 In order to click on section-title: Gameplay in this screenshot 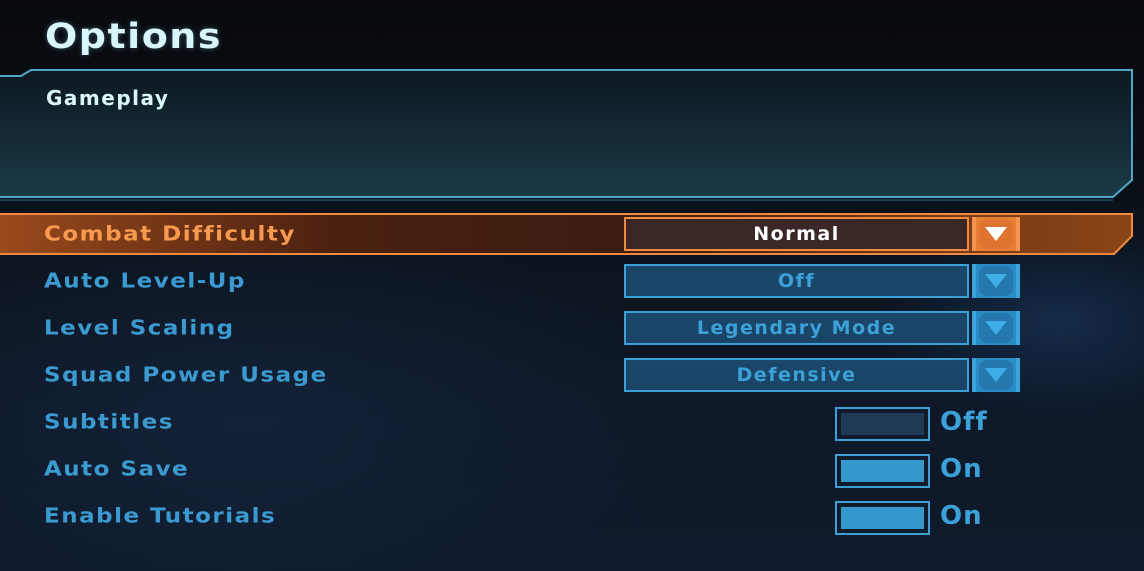, I will do `click(108, 98)`.